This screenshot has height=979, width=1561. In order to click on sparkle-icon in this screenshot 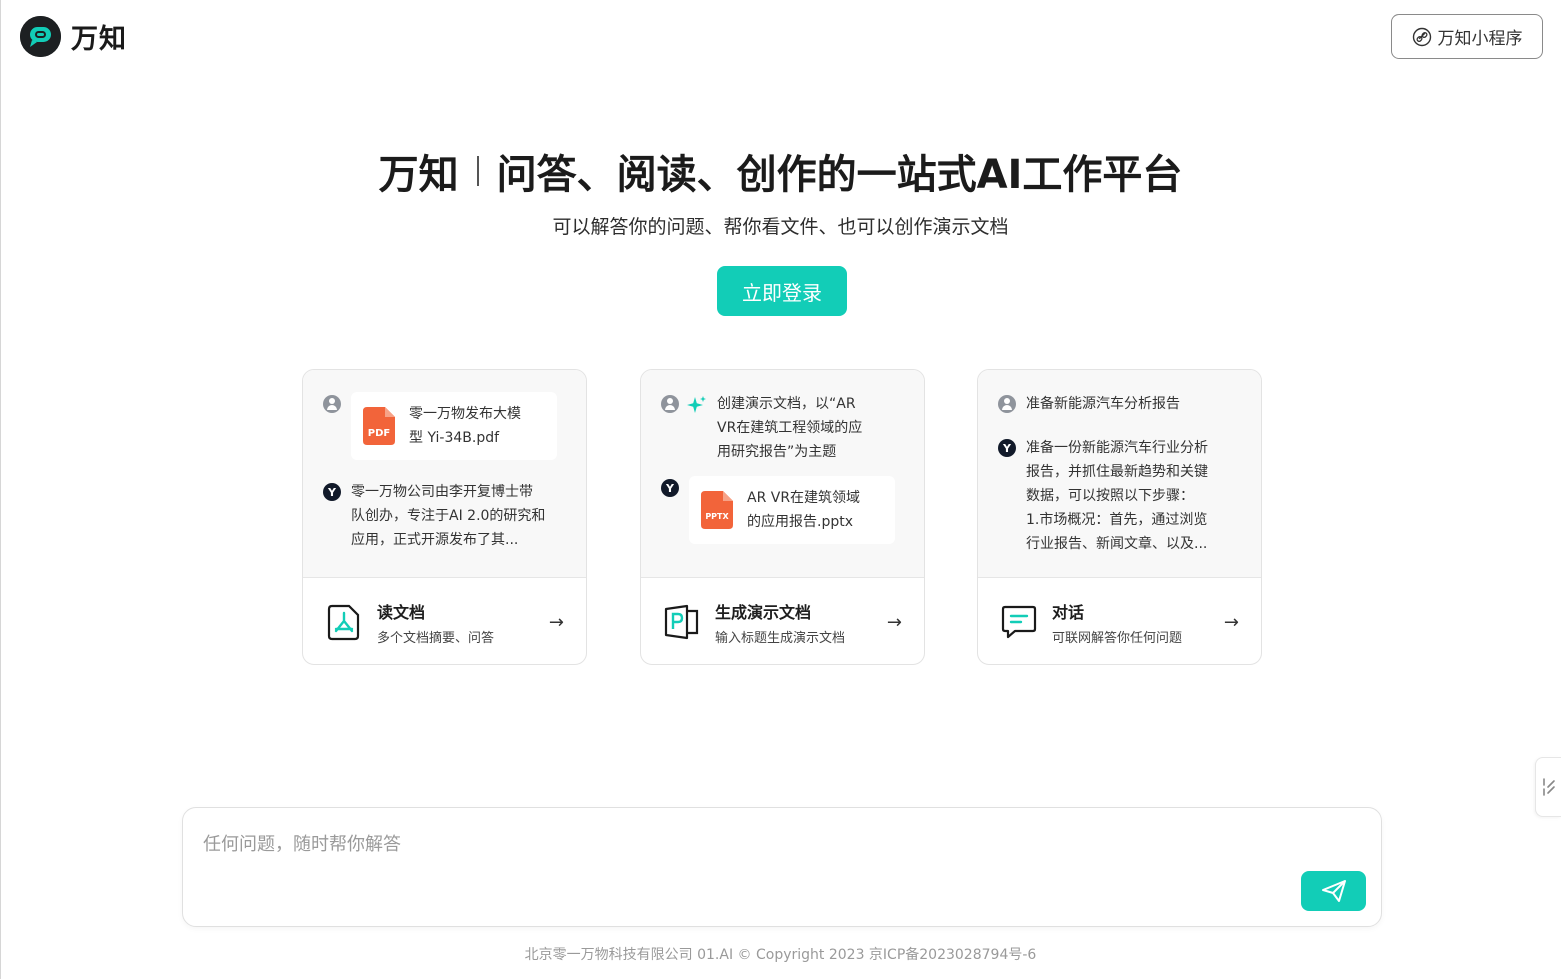, I will do `click(696, 404)`.